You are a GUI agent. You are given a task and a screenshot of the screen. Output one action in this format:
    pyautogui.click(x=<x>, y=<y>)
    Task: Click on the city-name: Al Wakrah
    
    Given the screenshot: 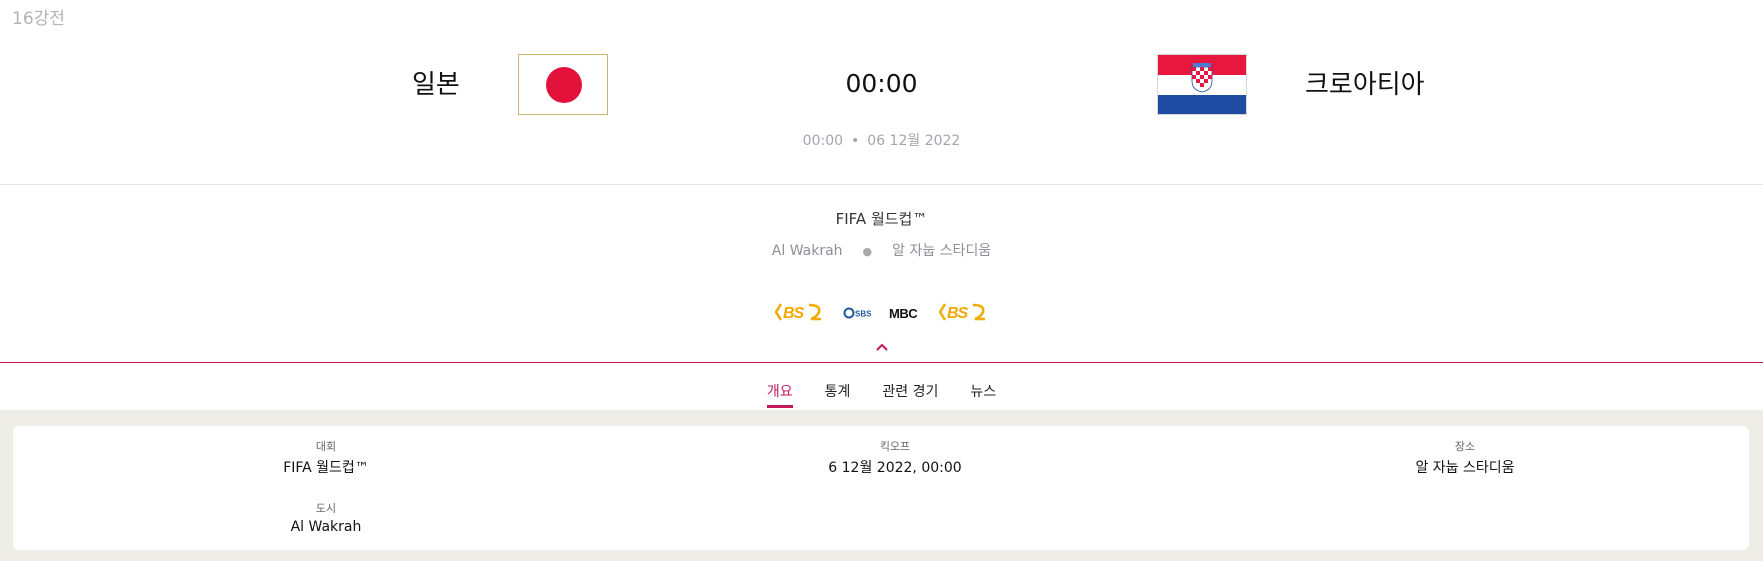 What is the action you would take?
    pyautogui.click(x=807, y=251)
    